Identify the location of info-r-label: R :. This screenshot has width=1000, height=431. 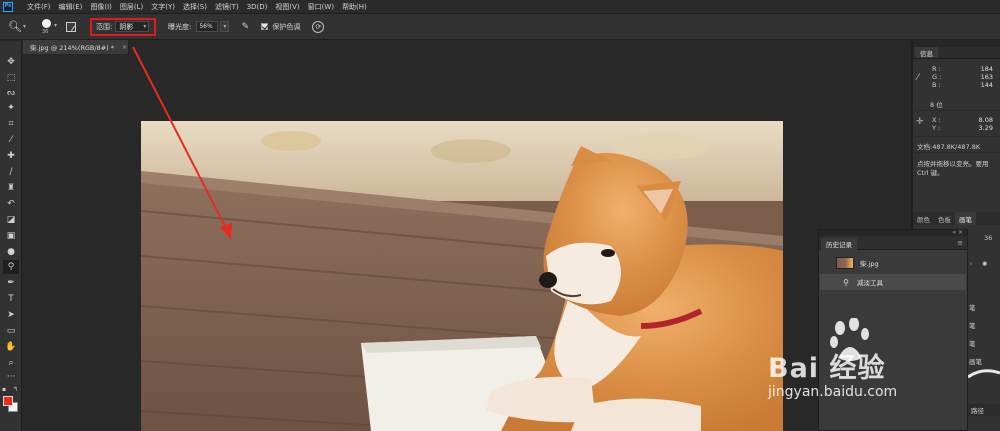
(936, 69).